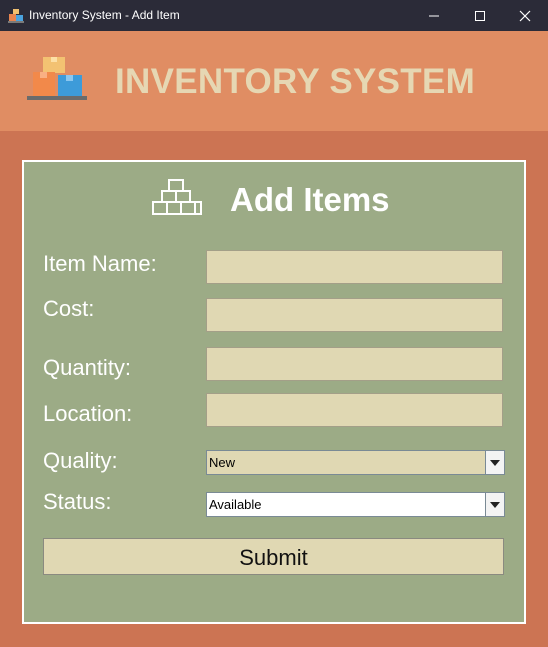  I want to click on panel-heading: Add Items, so click(280, 200).